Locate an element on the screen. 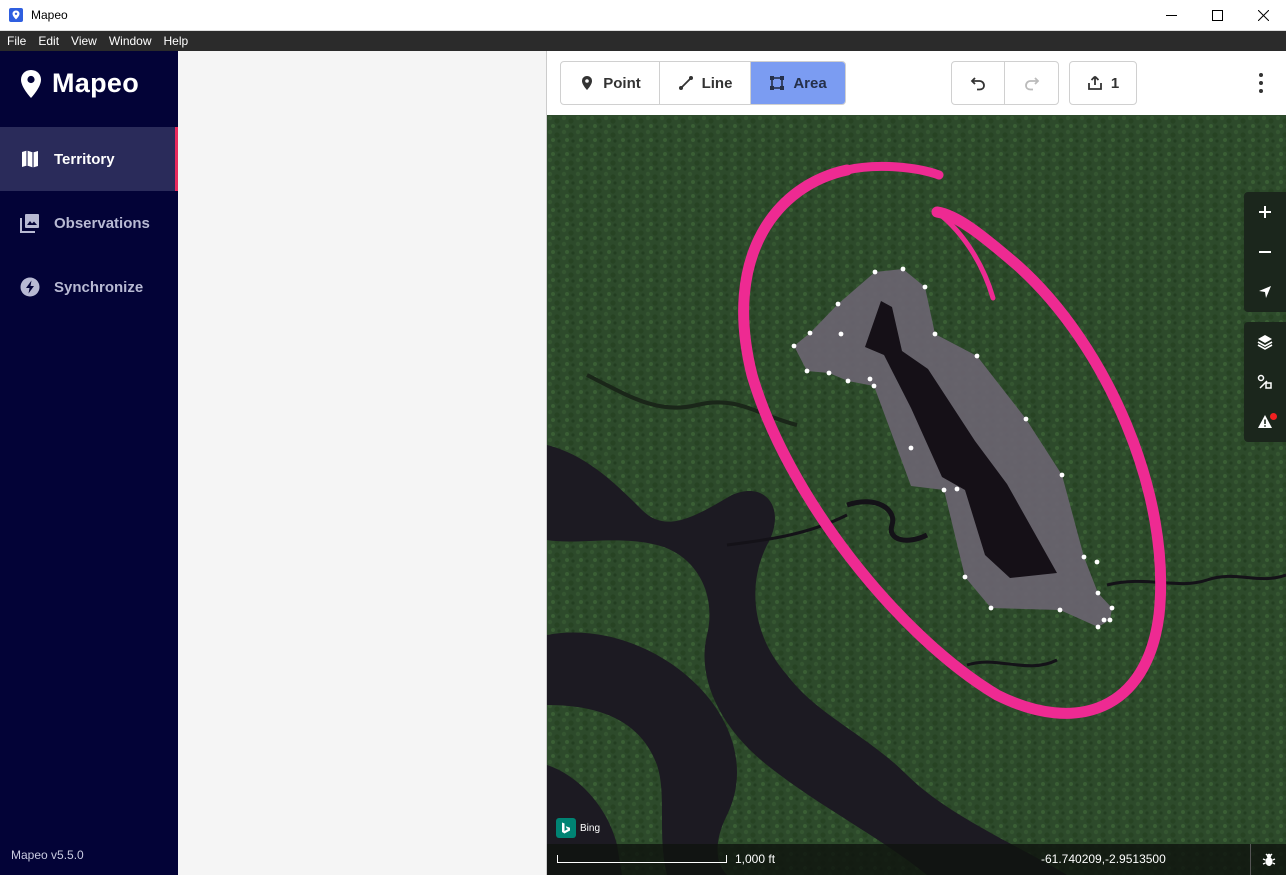  close-icon is located at coordinates (1263, 15).